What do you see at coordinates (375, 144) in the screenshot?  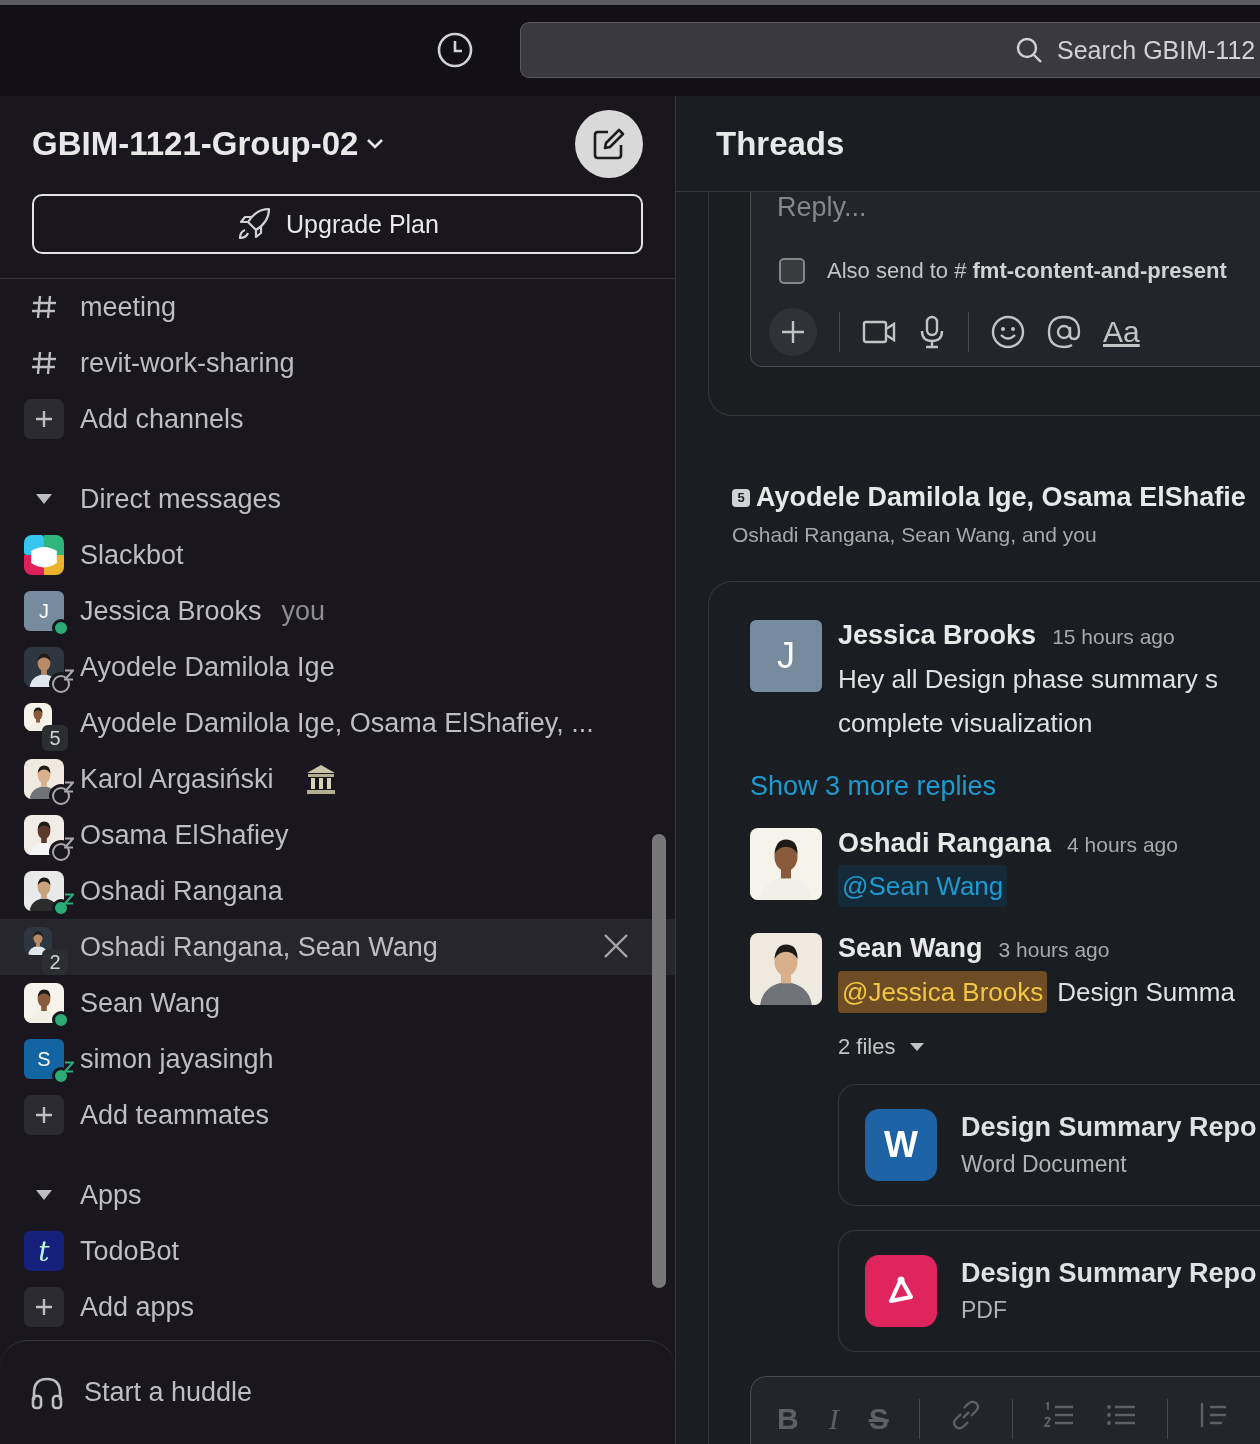 I see `chevron-icon` at bounding box center [375, 144].